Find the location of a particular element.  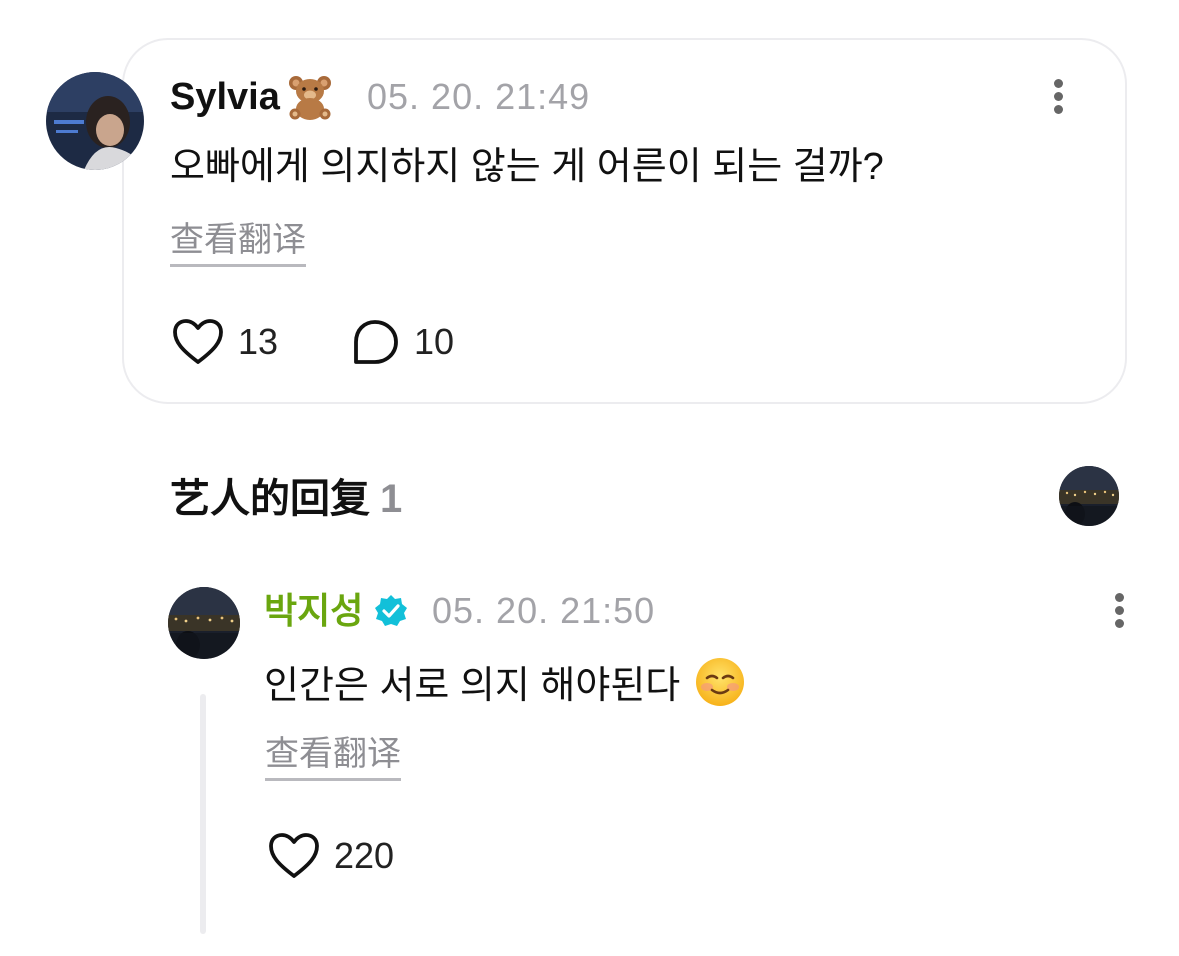

artist-replies-count: 1 is located at coordinates (391, 499).